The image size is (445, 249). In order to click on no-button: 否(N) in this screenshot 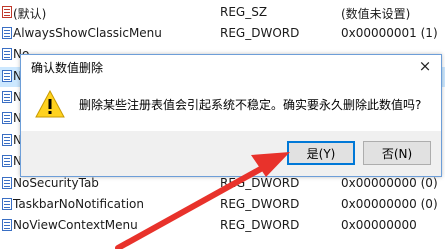, I will do `click(397, 153)`.